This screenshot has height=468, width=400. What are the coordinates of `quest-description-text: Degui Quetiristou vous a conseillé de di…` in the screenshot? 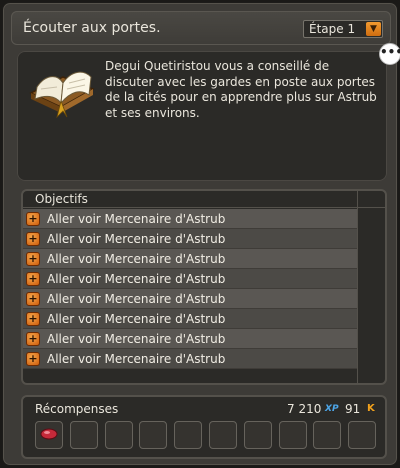 It's located at (241, 89).